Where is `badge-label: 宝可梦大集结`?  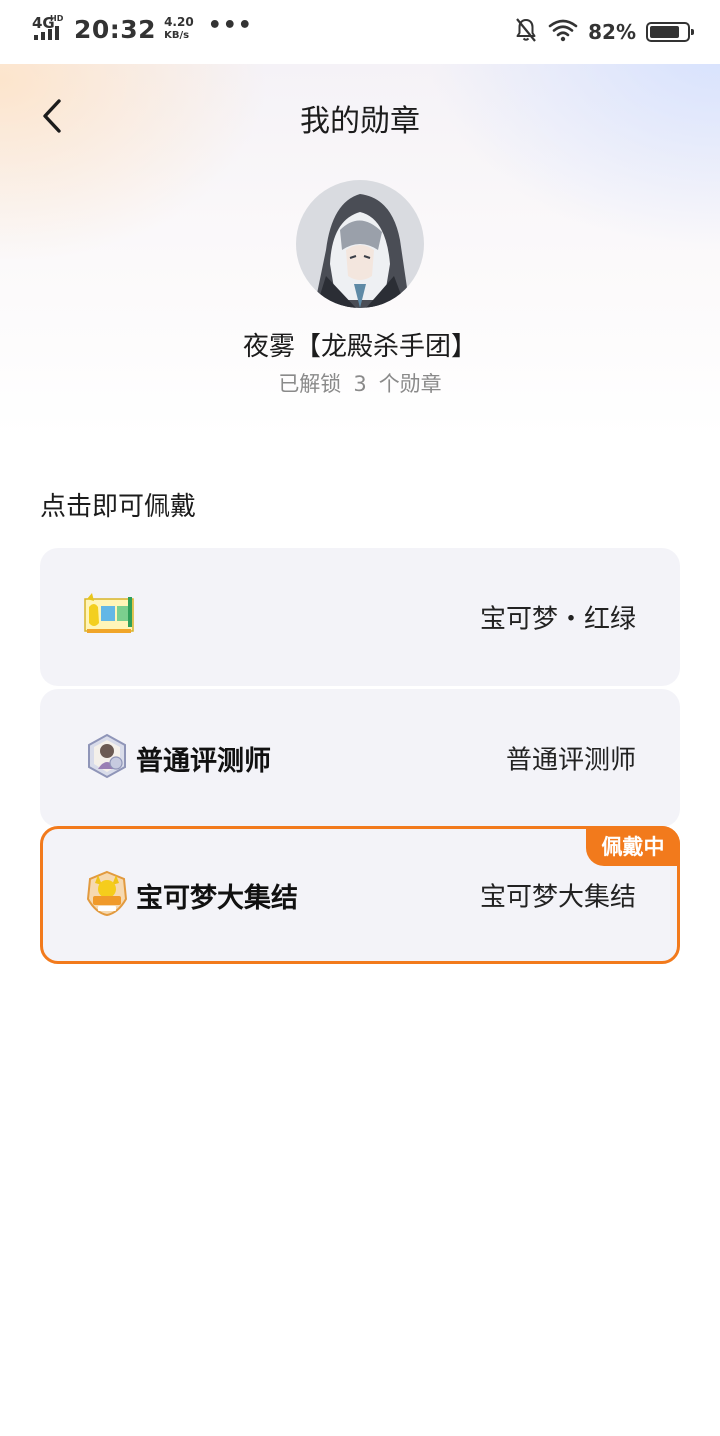 badge-label: 宝可梦大集结 is located at coordinates (217, 898).